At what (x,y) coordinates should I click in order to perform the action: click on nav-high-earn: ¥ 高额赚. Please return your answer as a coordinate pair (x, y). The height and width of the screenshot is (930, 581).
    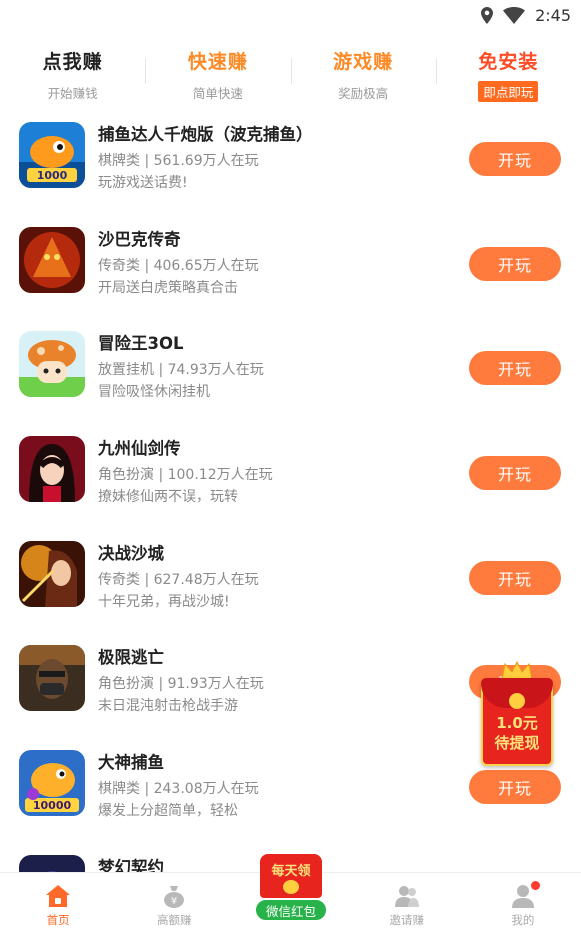
    Looking at the image, I should click on (174, 901).